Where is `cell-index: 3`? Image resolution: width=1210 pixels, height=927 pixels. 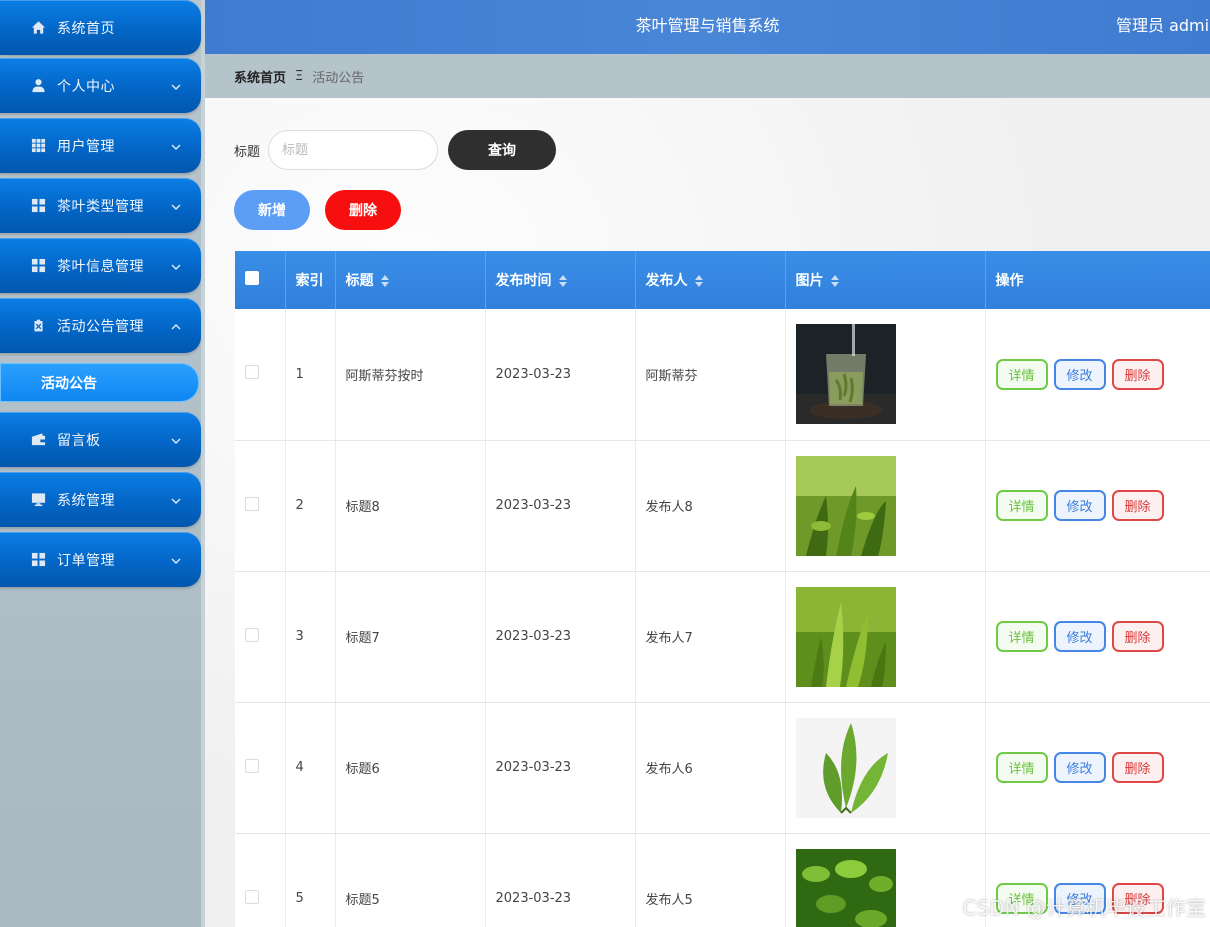 cell-index: 3 is located at coordinates (310, 637).